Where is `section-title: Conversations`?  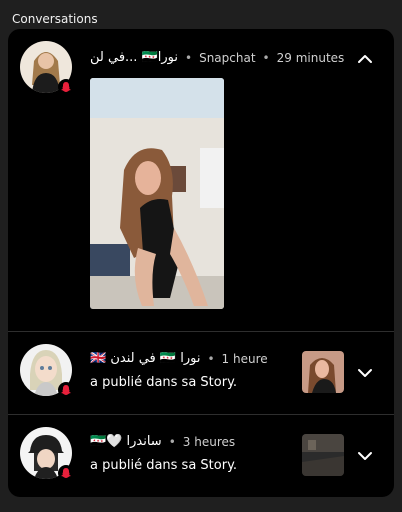 section-title: Conversations is located at coordinates (55, 19).